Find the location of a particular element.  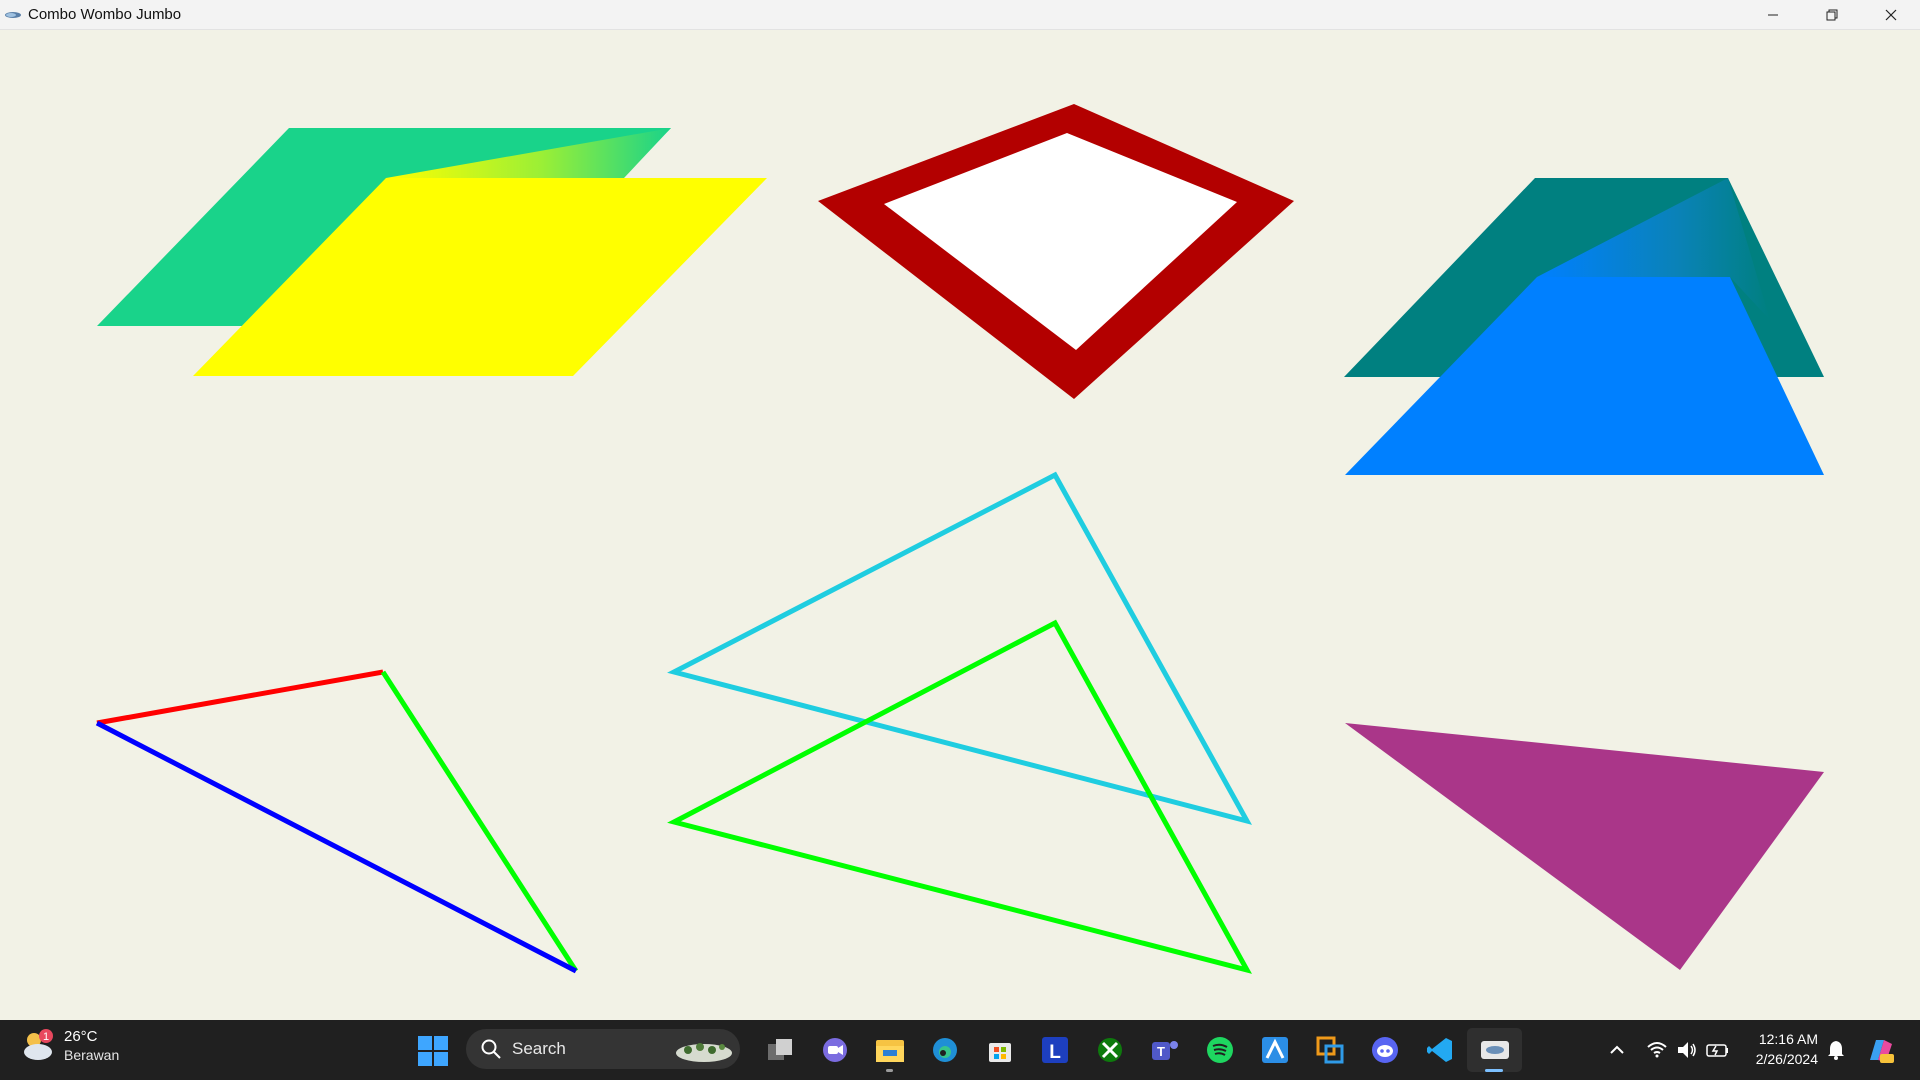

vscode-button is located at coordinates (1439, 1050).